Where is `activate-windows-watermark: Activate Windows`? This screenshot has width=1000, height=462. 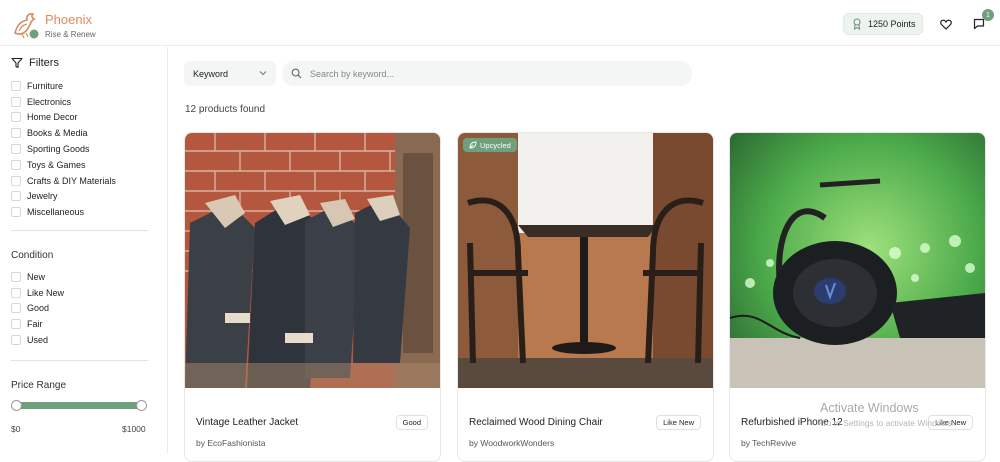 activate-windows-watermark: Activate Windows is located at coordinates (869, 408).